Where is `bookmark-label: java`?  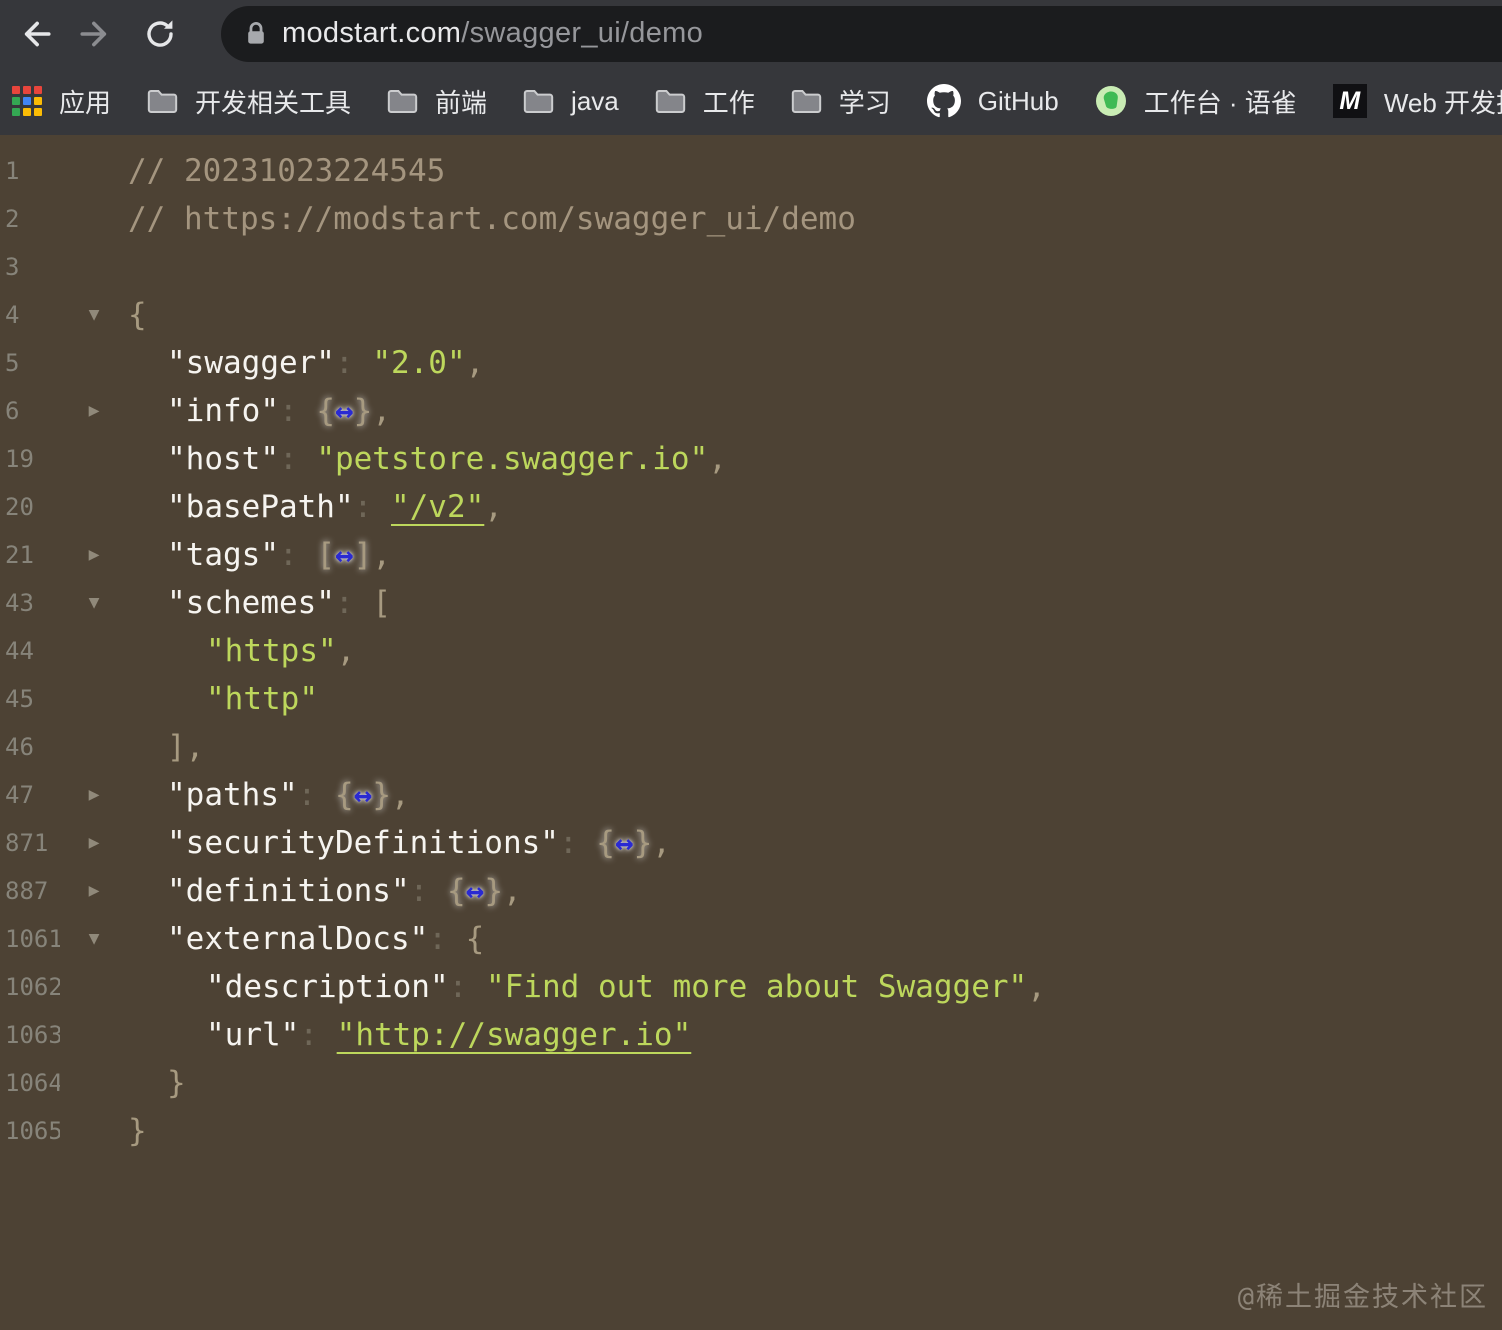 bookmark-label: java is located at coordinates (595, 100).